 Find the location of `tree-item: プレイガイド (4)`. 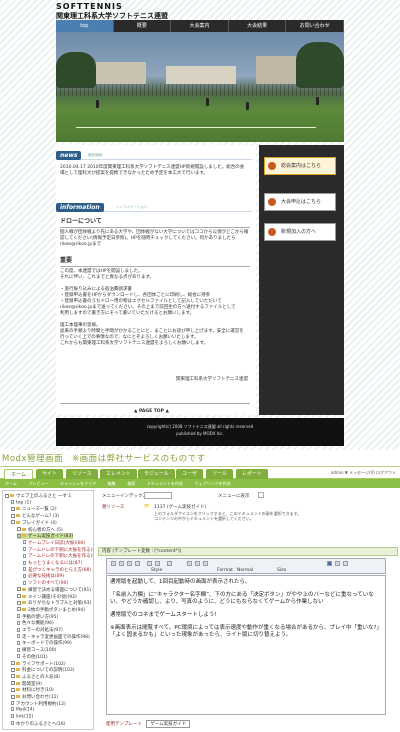

tree-item: プレイガイド (4) is located at coordinates (34, 523).